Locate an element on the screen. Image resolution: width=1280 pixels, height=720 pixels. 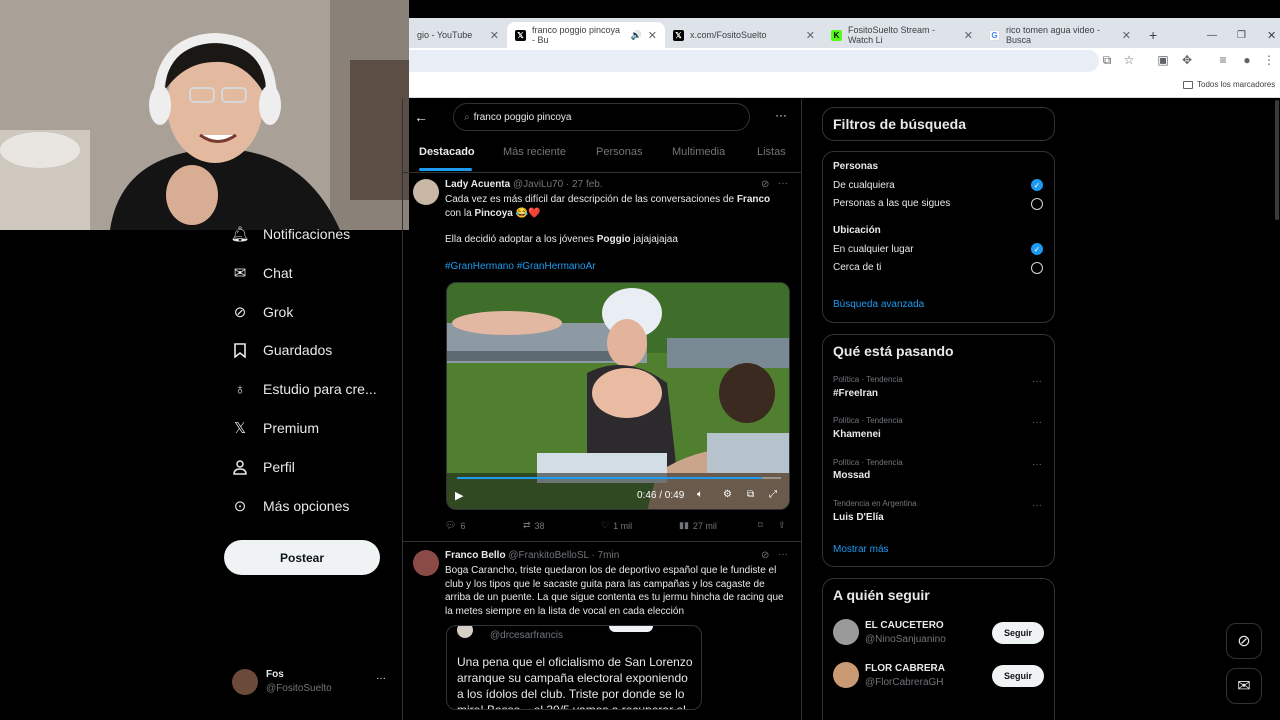
video-frame is located at coordinates (618, 396).